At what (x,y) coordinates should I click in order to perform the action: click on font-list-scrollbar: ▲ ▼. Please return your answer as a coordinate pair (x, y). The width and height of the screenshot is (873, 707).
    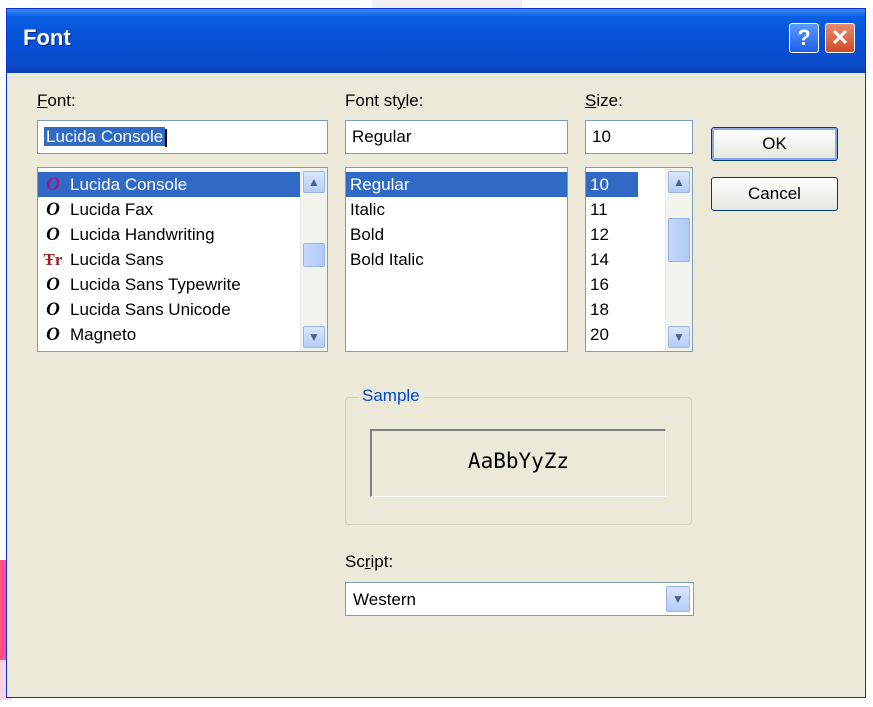
    Looking at the image, I should click on (313, 259).